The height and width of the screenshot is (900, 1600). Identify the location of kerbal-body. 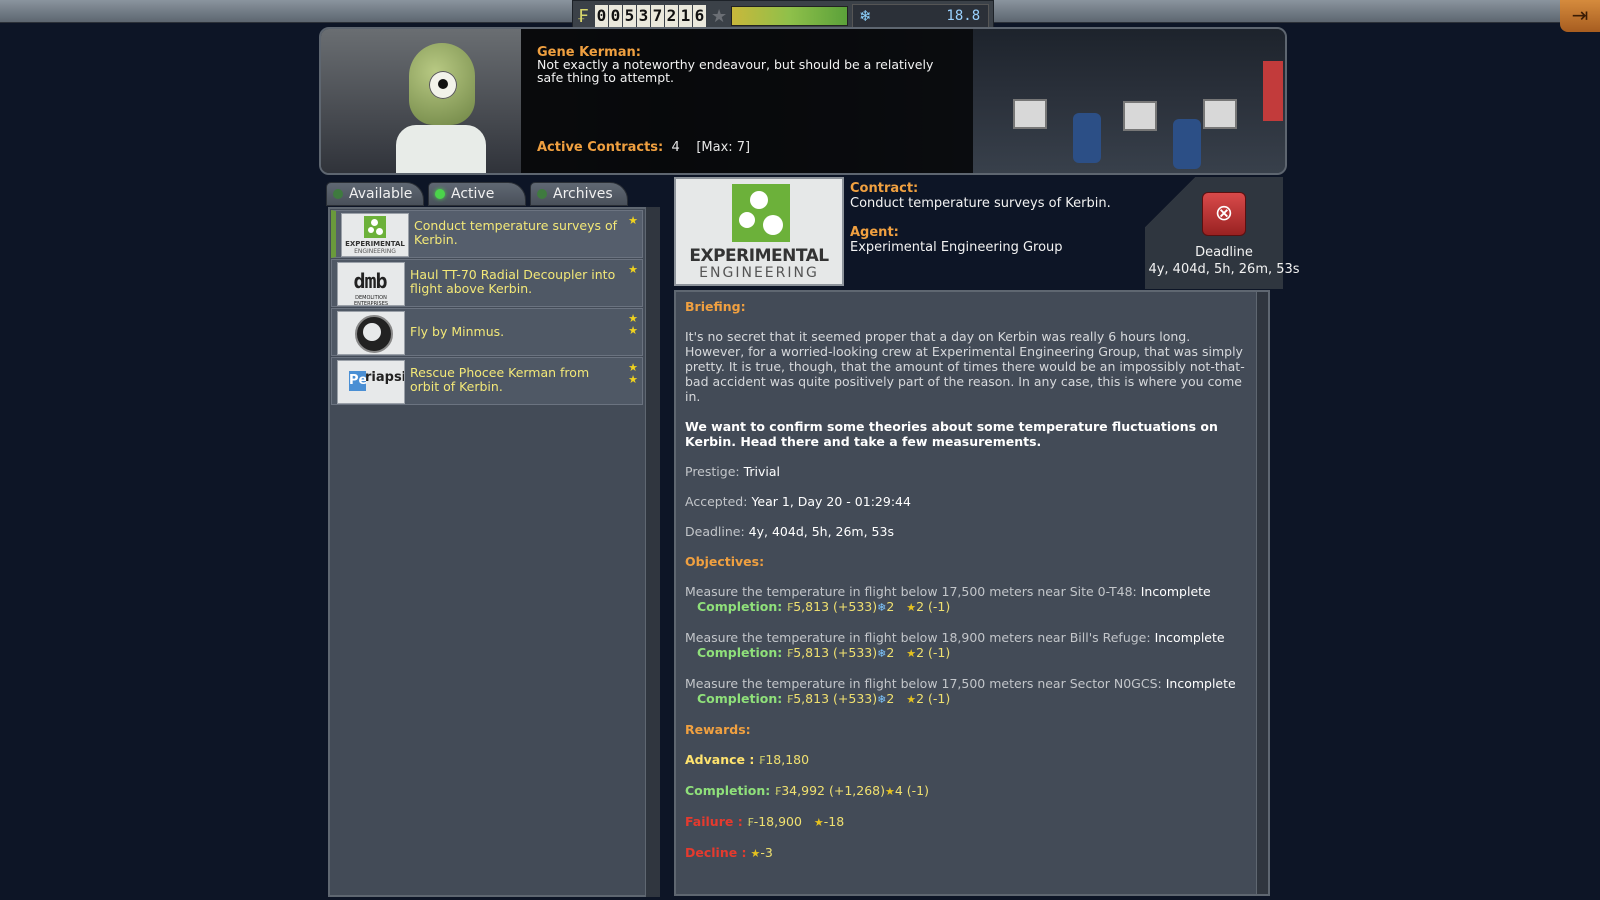
(441, 149).